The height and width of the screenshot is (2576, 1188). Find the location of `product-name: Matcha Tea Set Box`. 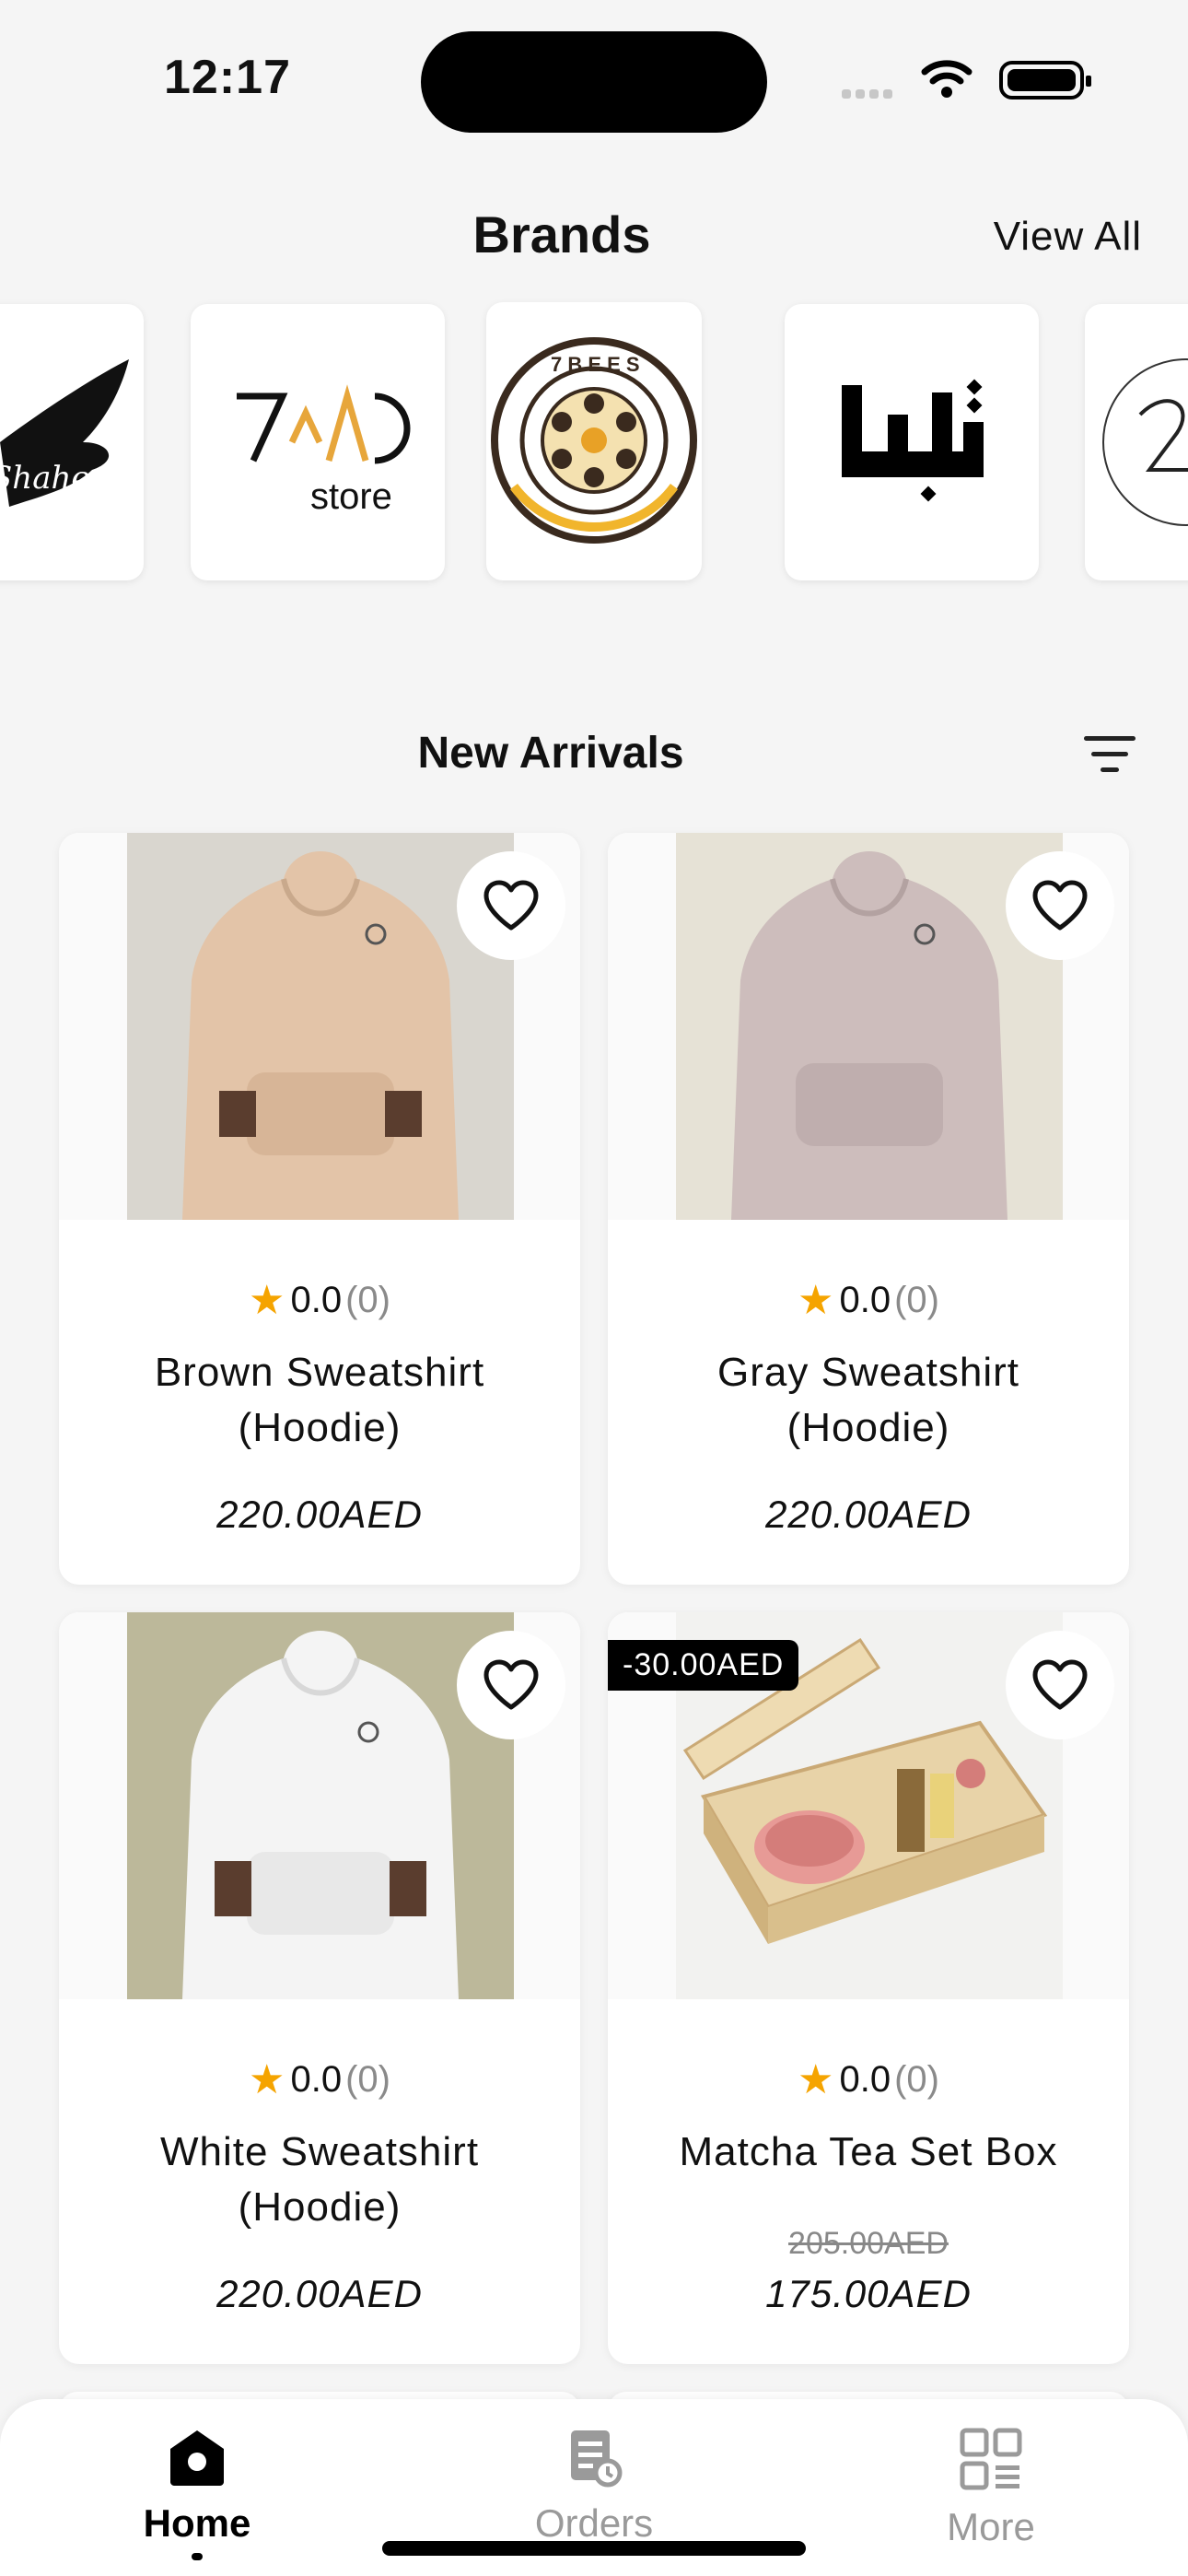

product-name: Matcha Tea Set Box is located at coordinates (869, 2151).